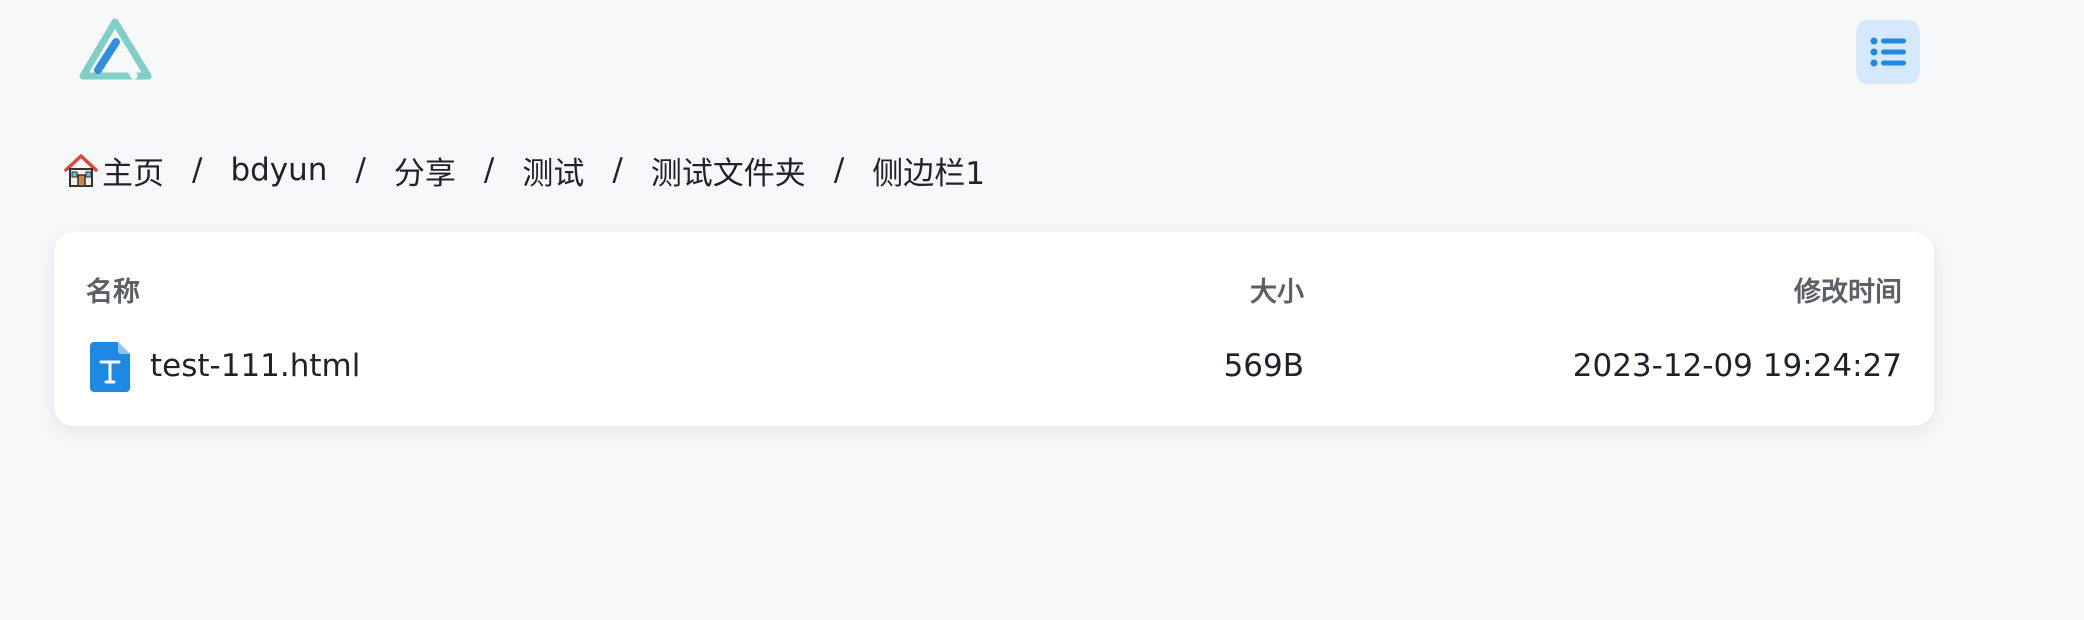  Describe the element at coordinates (278, 170) in the screenshot. I see `breadcrumb-item-bdyun: bdyun` at that location.